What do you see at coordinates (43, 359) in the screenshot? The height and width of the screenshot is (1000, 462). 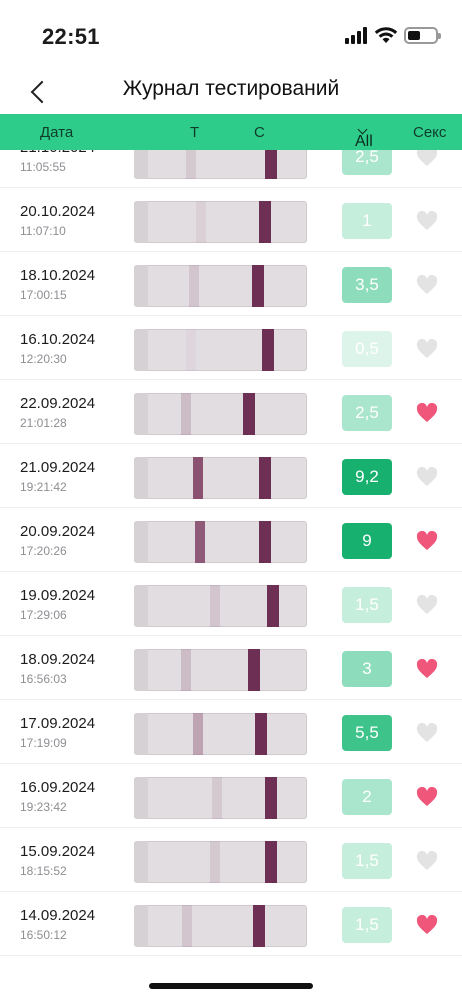 I see `test-time: 12:20:30` at bounding box center [43, 359].